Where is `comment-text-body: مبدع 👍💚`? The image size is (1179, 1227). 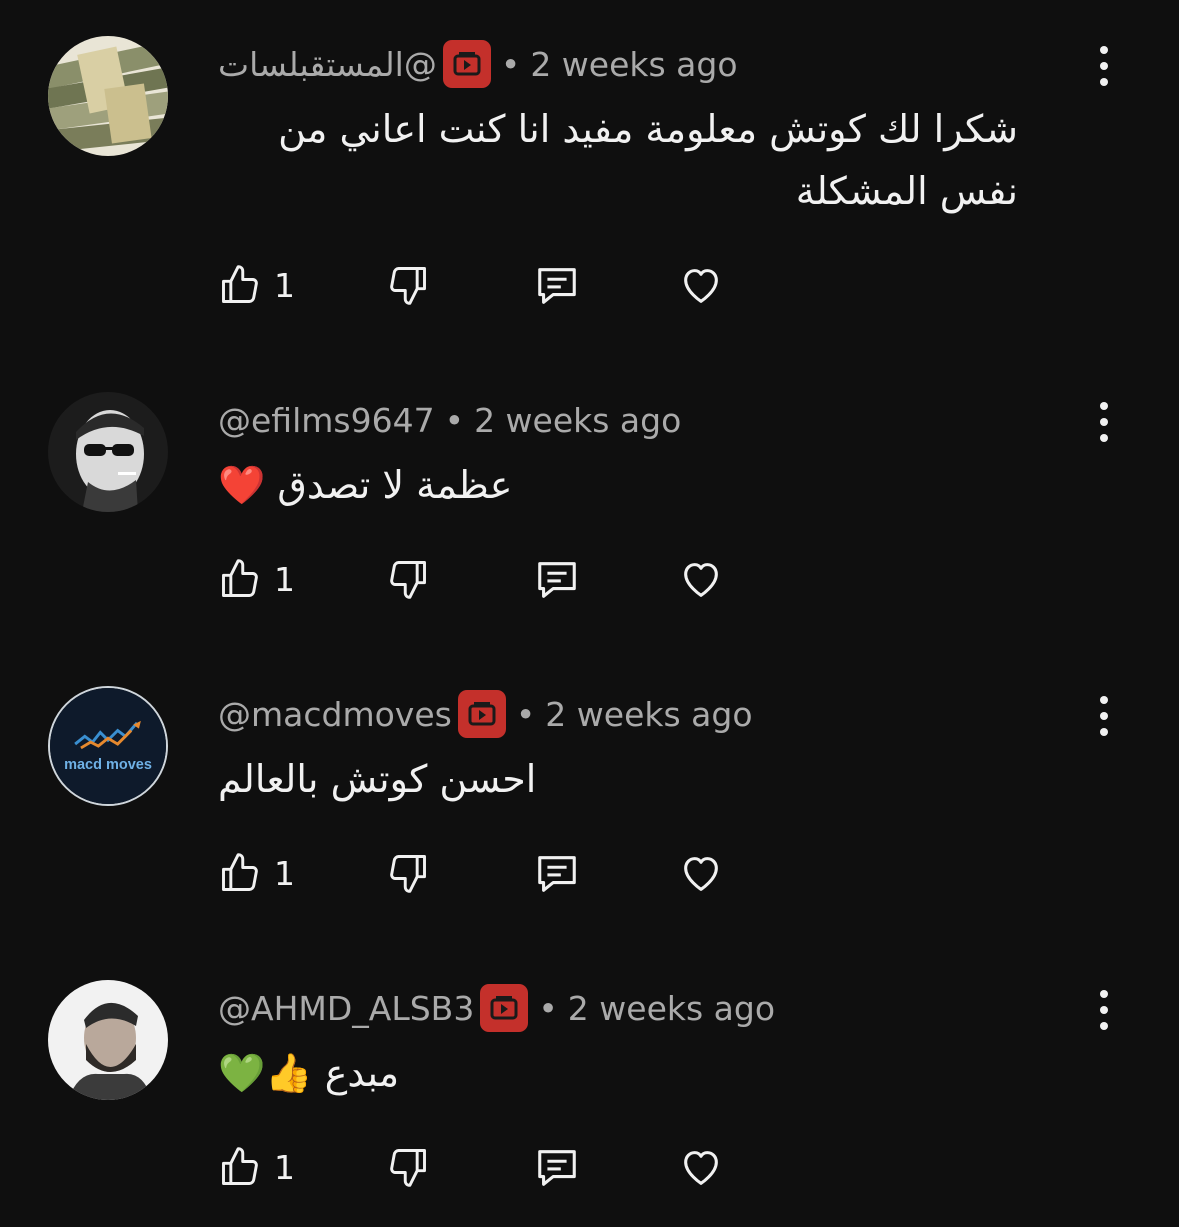 comment-text-body: مبدع 👍💚 is located at coordinates (309, 1073).